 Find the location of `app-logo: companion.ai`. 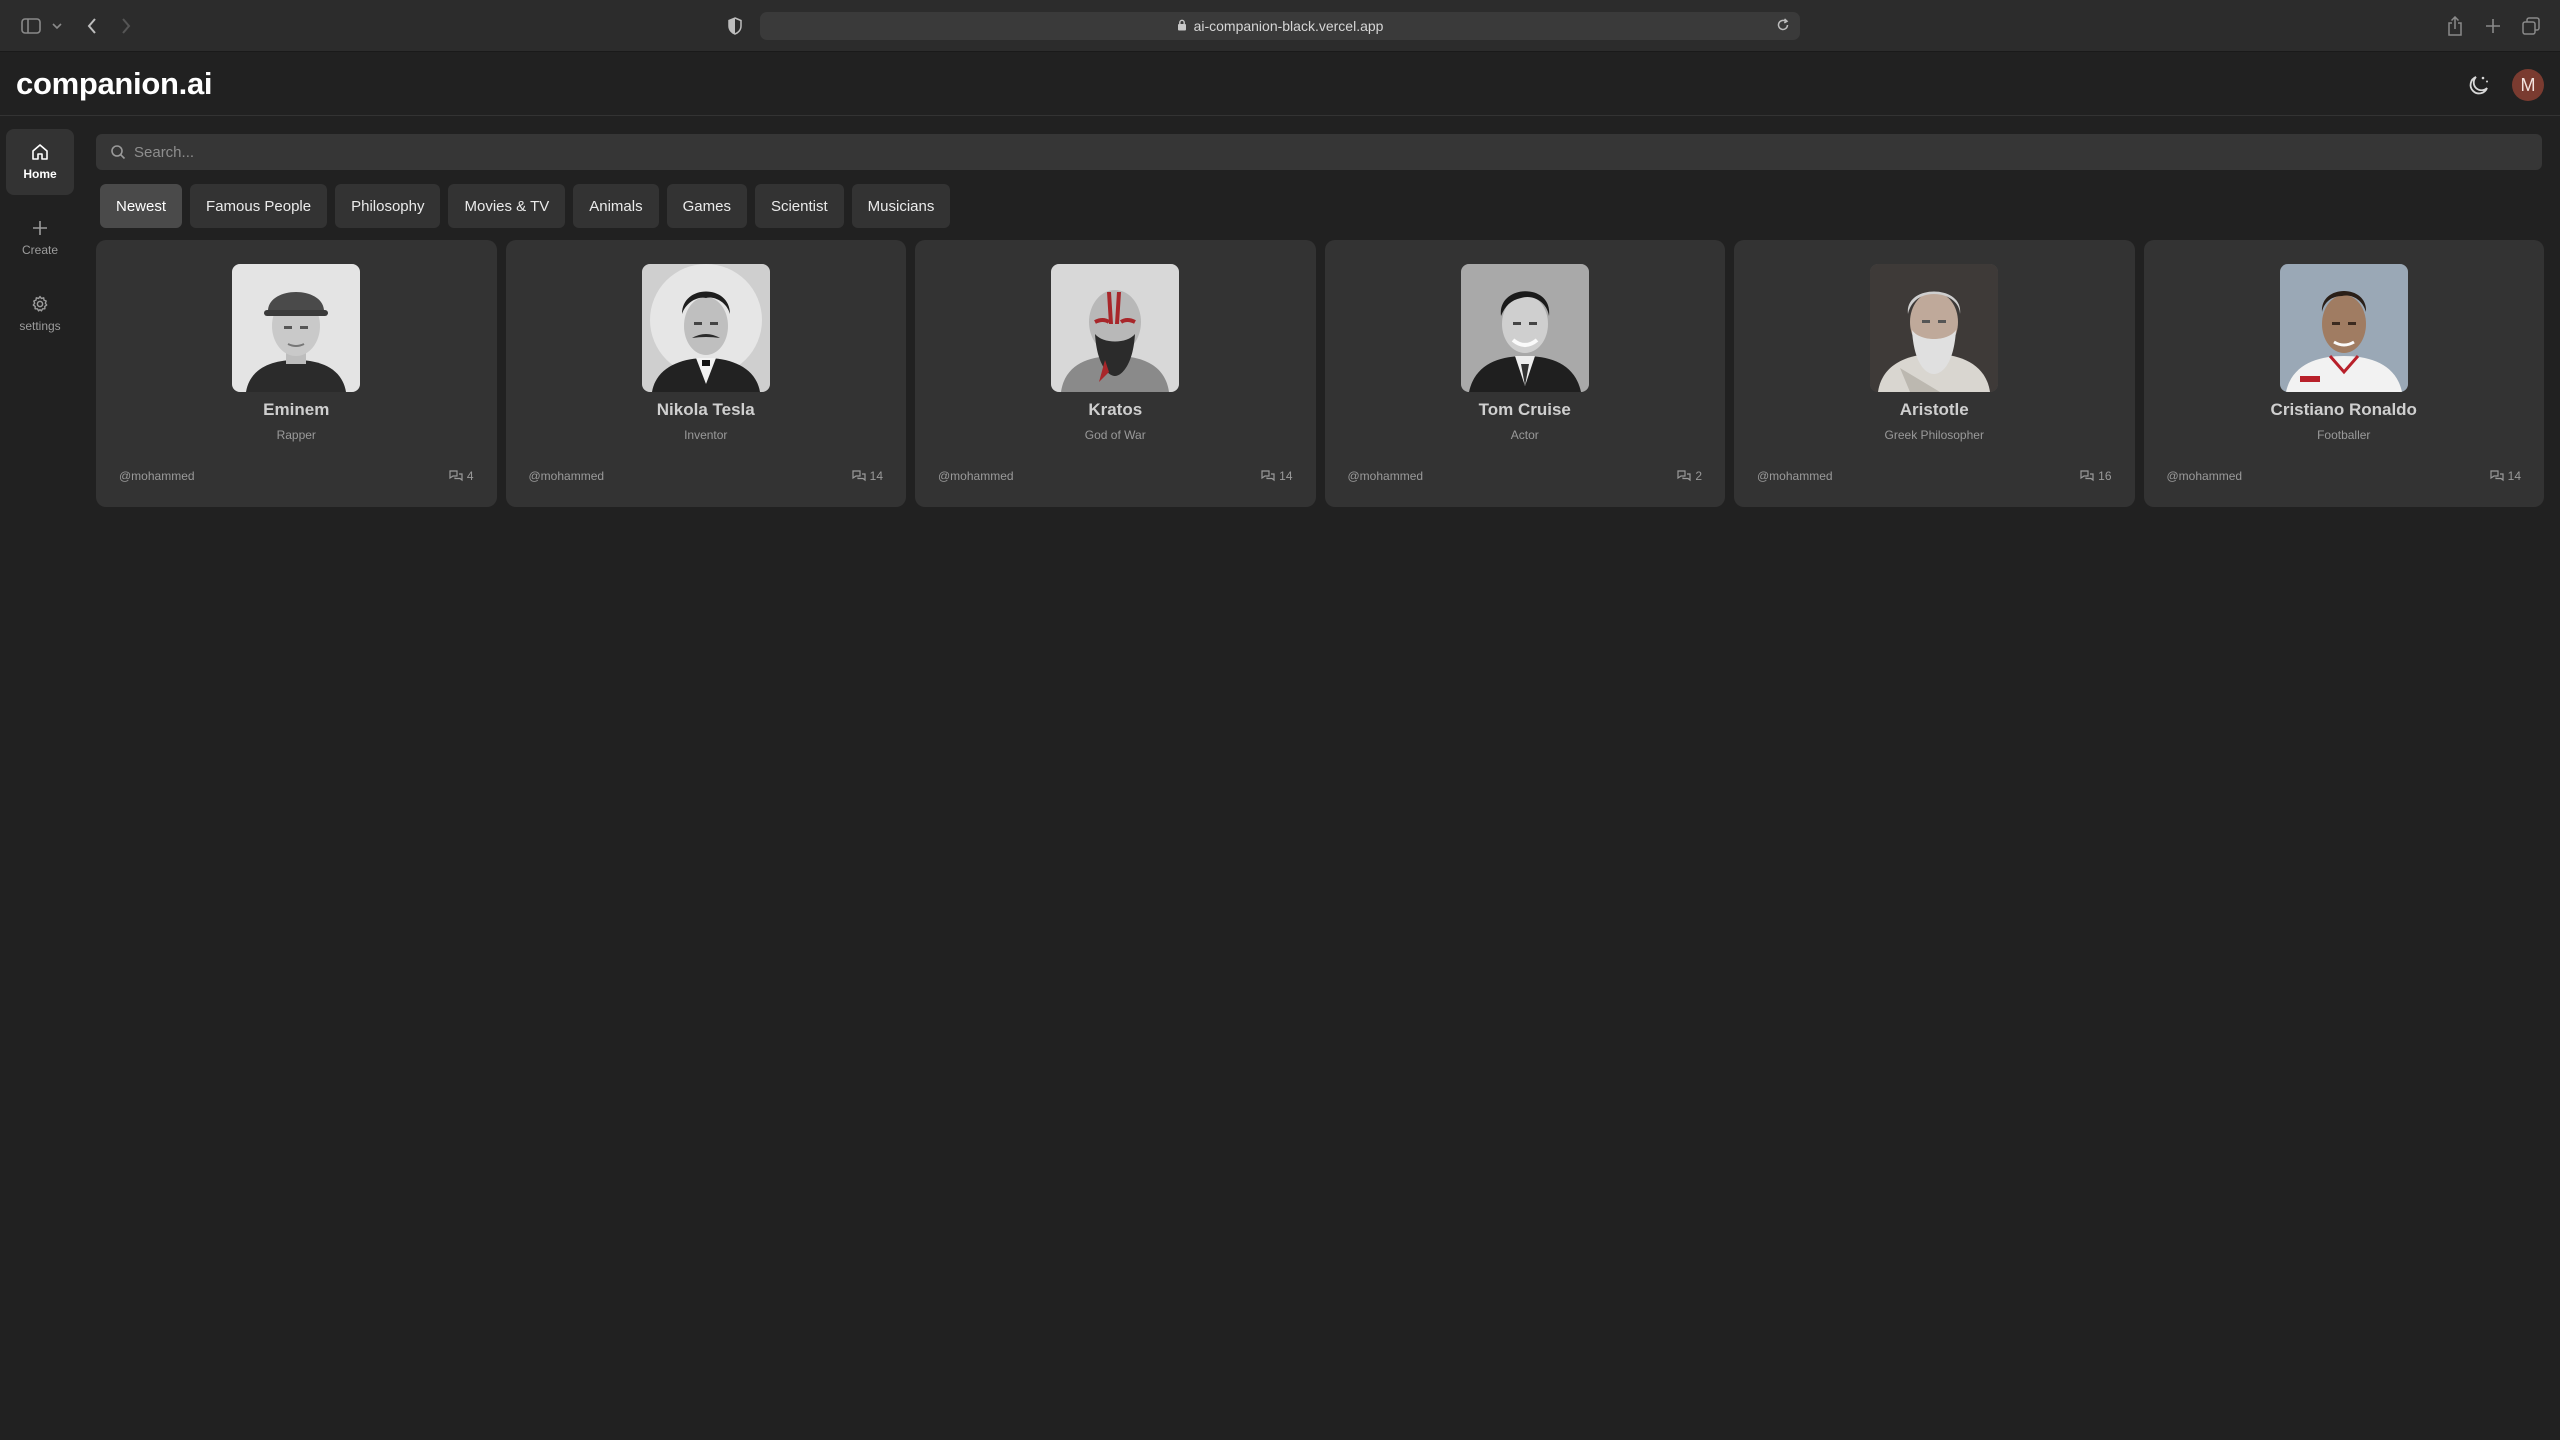

app-logo: companion.ai is located at coordinates (114, 84).